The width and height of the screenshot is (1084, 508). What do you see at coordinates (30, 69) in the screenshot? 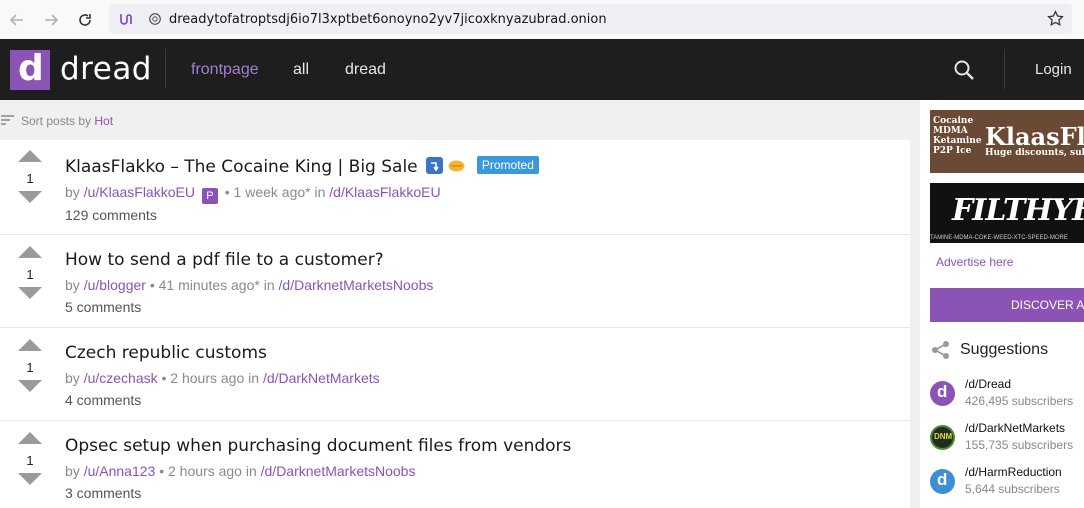
I see `logo-icon: d` at bounding box center [30, 69].